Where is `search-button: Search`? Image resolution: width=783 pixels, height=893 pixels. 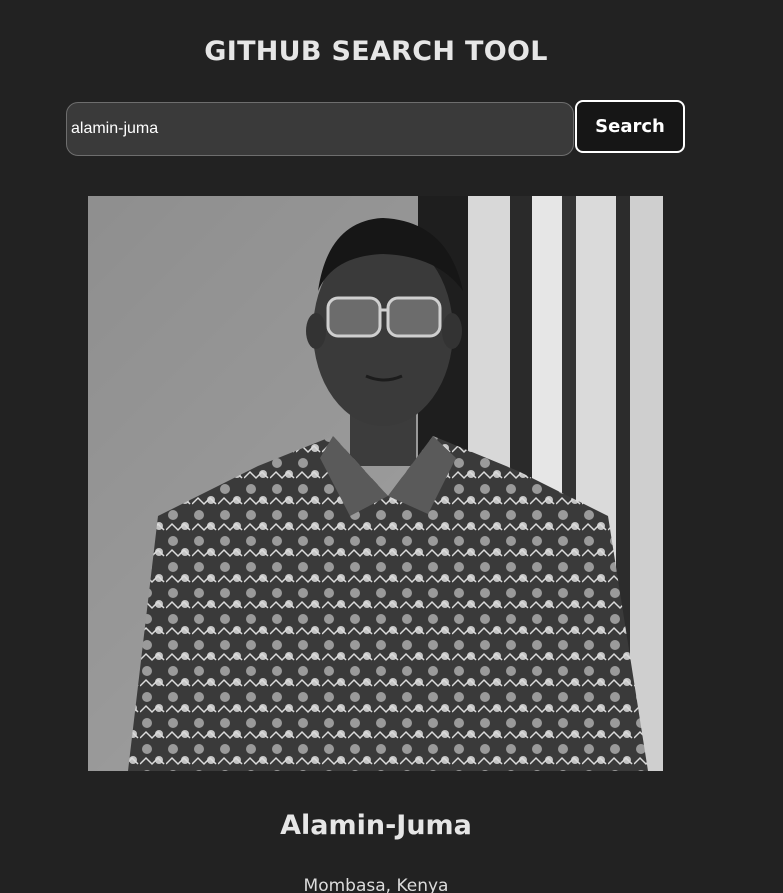
search-button: Search is located at coordinates (630, 126).